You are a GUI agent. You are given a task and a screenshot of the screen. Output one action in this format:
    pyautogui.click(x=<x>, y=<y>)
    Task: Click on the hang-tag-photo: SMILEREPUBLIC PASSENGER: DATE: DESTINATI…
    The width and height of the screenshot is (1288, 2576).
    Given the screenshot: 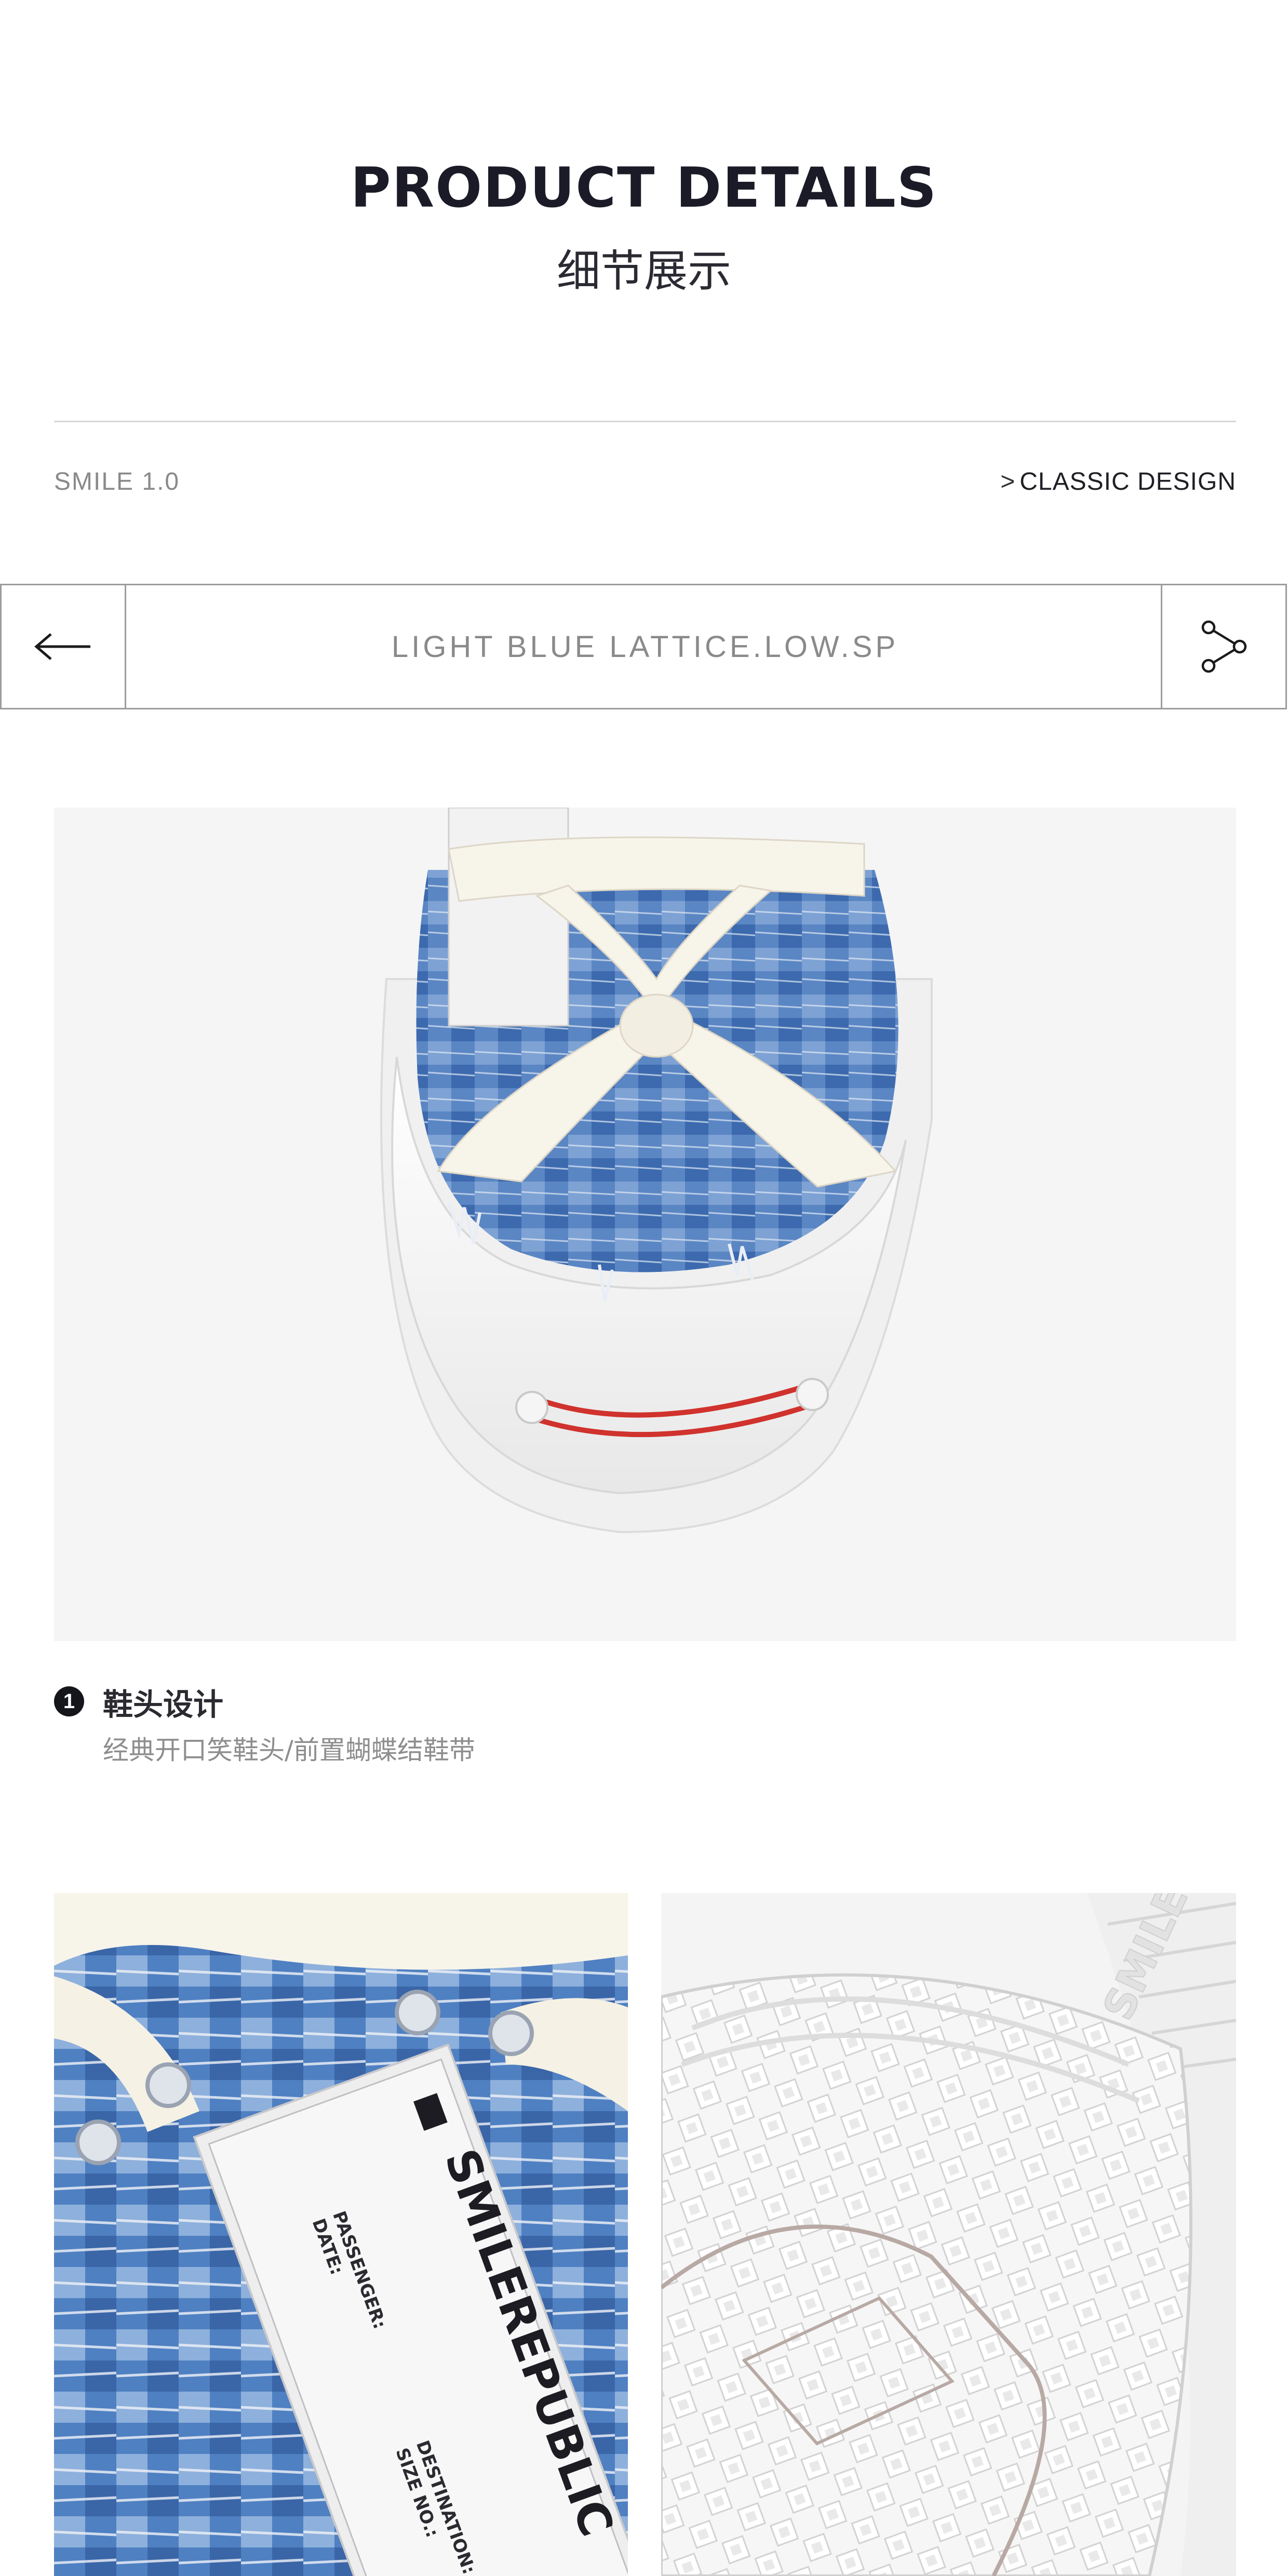 What is the action you would take?
    pyautogui.click(x=341, y=2234)
    